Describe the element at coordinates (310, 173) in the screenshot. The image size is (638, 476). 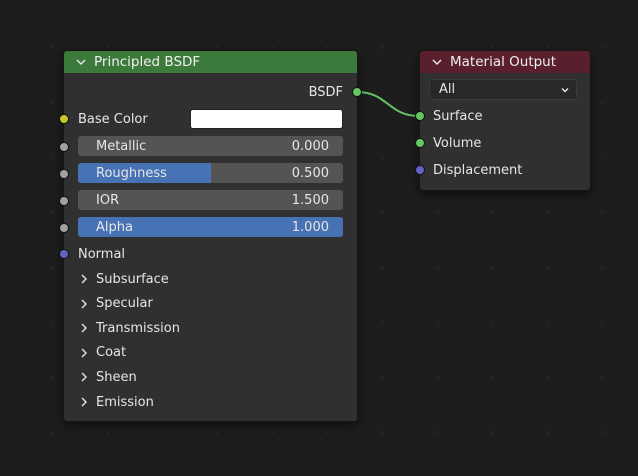
I see `slider-value: 0.500` at that location.